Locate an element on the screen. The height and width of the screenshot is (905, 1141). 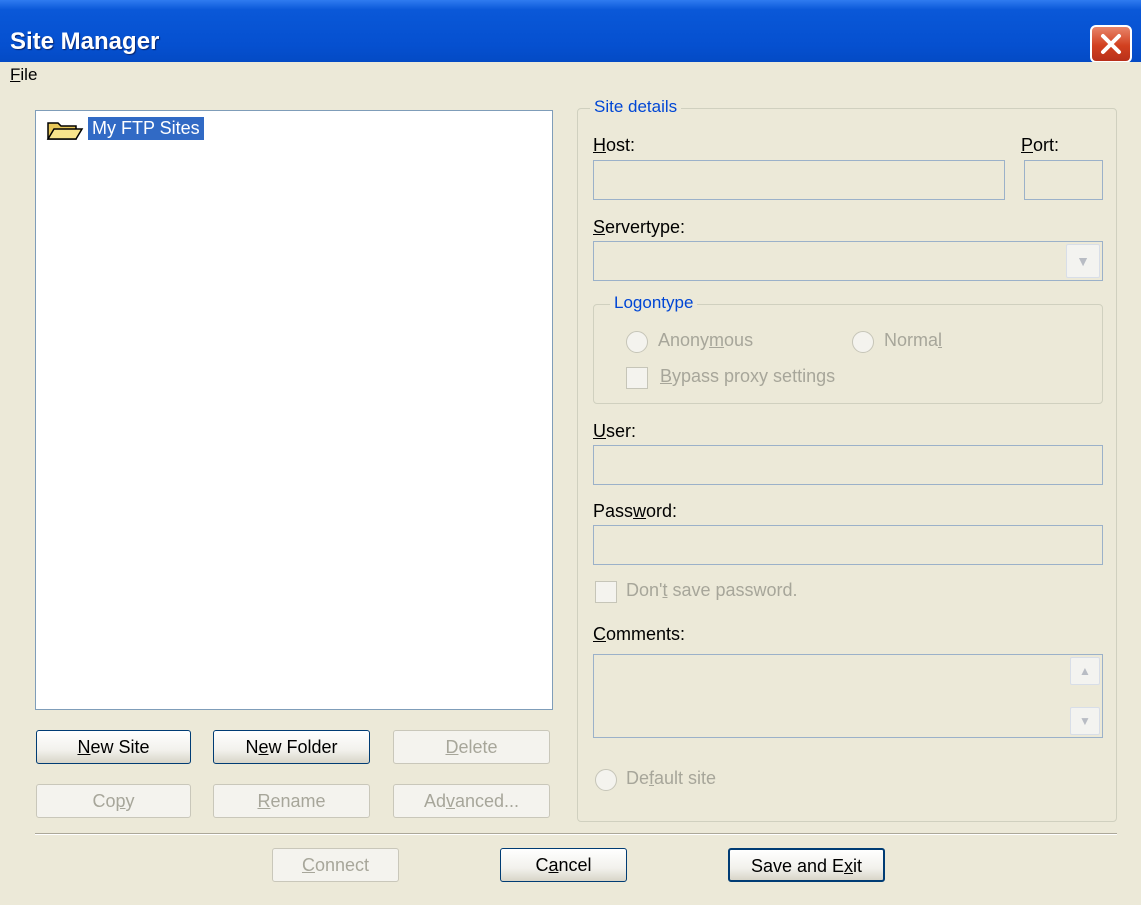
window-title: Site Manager is located at coordinates (85, 41).